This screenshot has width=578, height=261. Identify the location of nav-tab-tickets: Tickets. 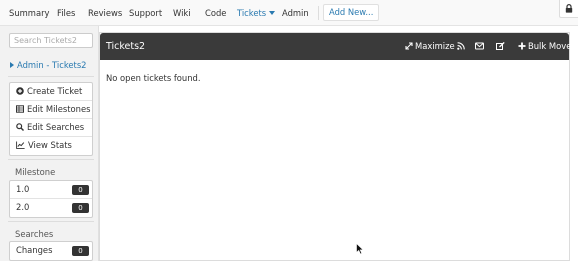
(256, 13).